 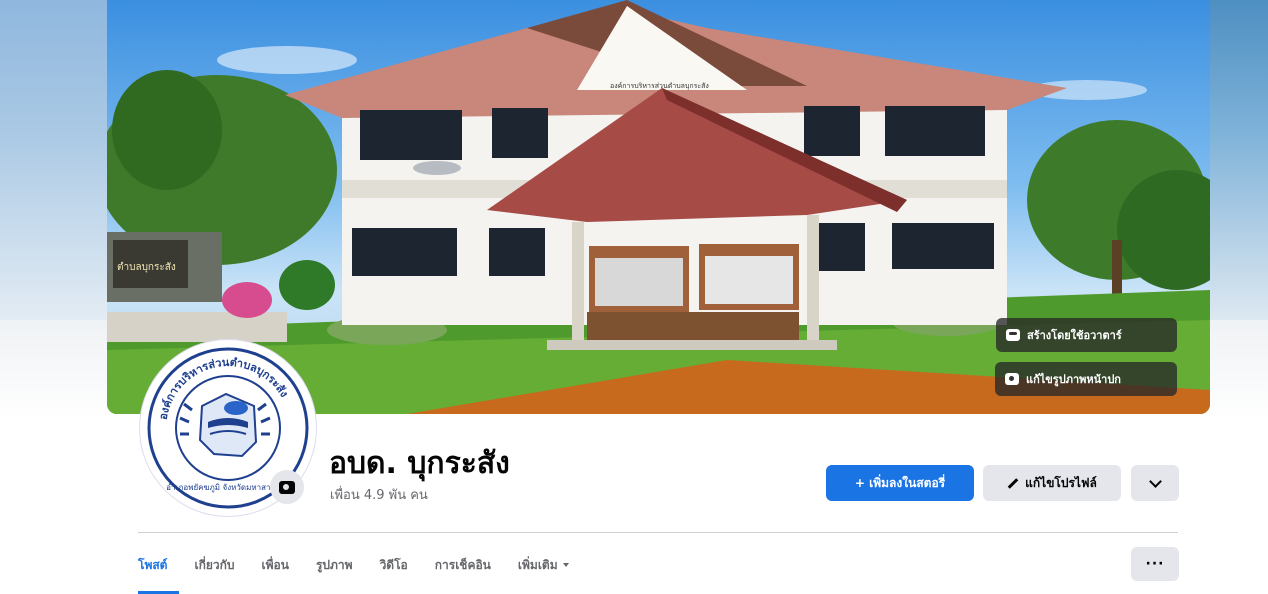 What do you see at coordinates (1013, 335) in the screenshot?
I see `avatar-icon` at bounding box center [1013, 335].